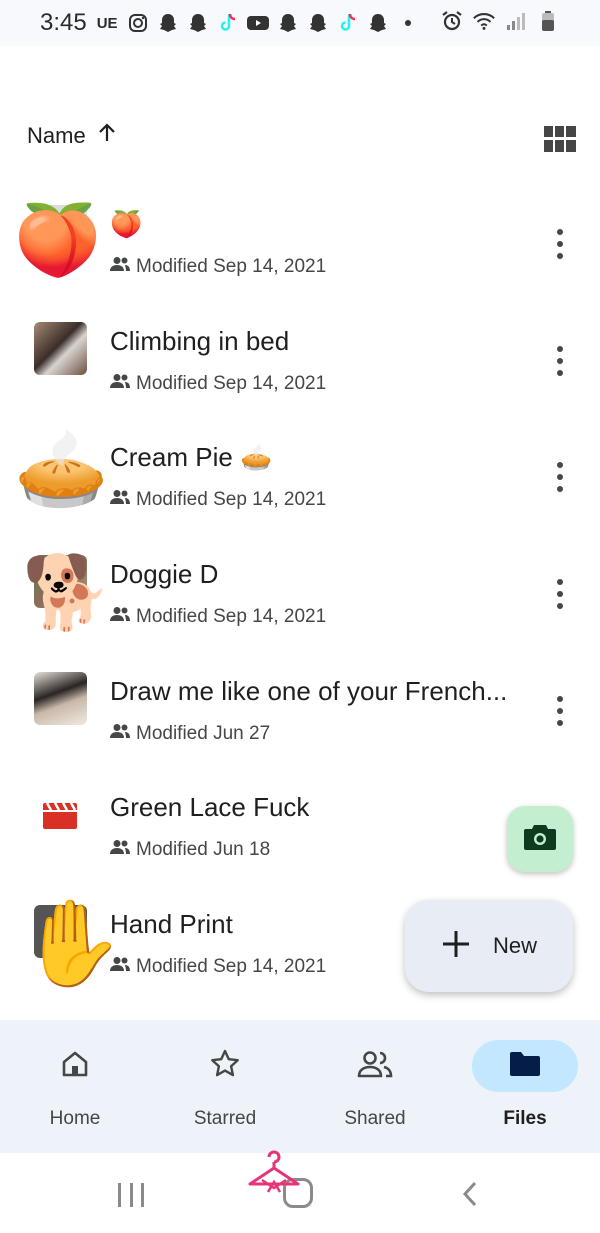 The height and width of the screenshot is (1233, 600). Describe the element at coordinates (72, 943) in the screenshot. I see `raised-hand-emoji-icon: ✋` at that location.